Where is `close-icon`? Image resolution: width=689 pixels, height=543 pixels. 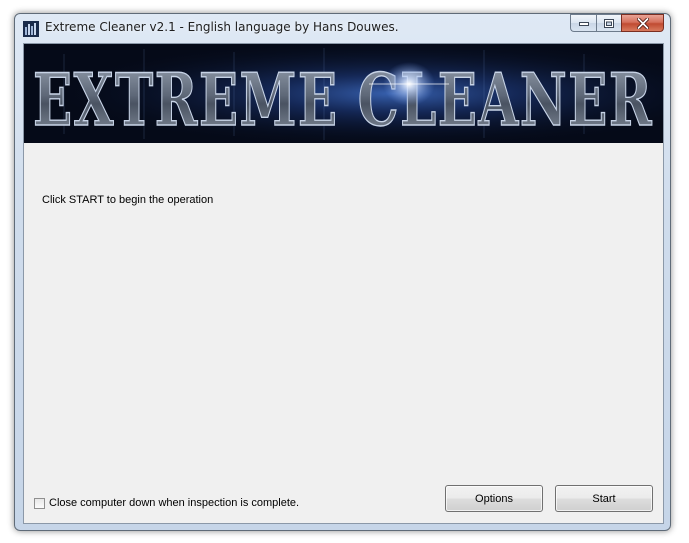
close-icon is located at coordinates (642, 23).